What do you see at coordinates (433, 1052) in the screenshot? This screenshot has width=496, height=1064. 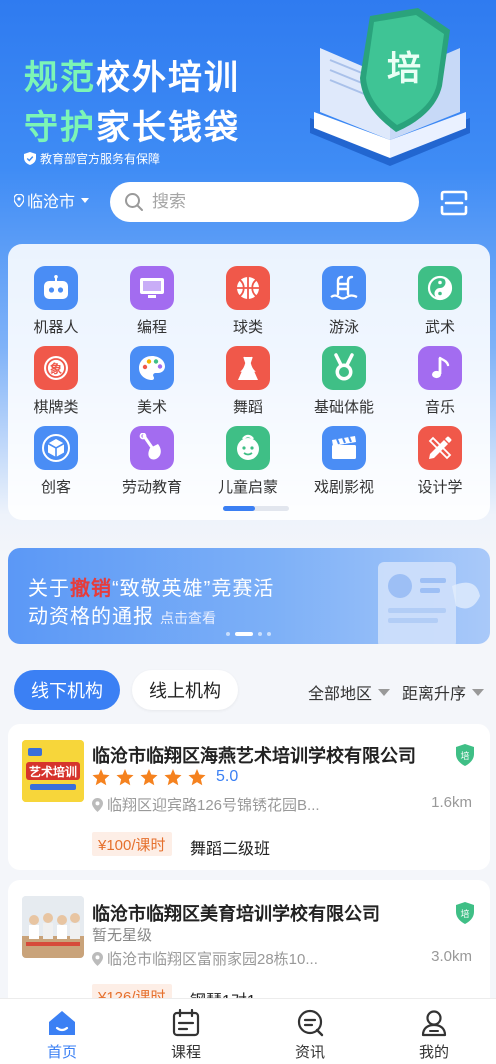 I see `nav-label: 我的` at bounding box center [433, 1052].